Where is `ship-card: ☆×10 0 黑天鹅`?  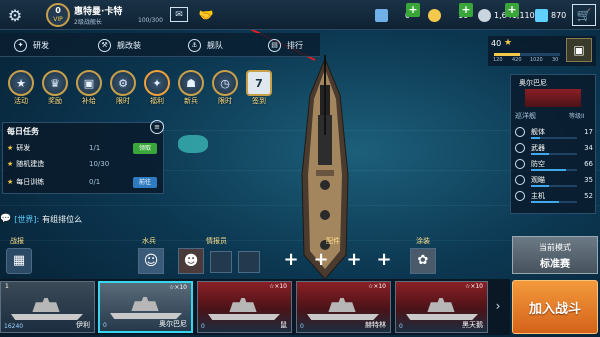 ship-card: ☆×10 0 黑天鹅 is located at coordinates (441, 307).